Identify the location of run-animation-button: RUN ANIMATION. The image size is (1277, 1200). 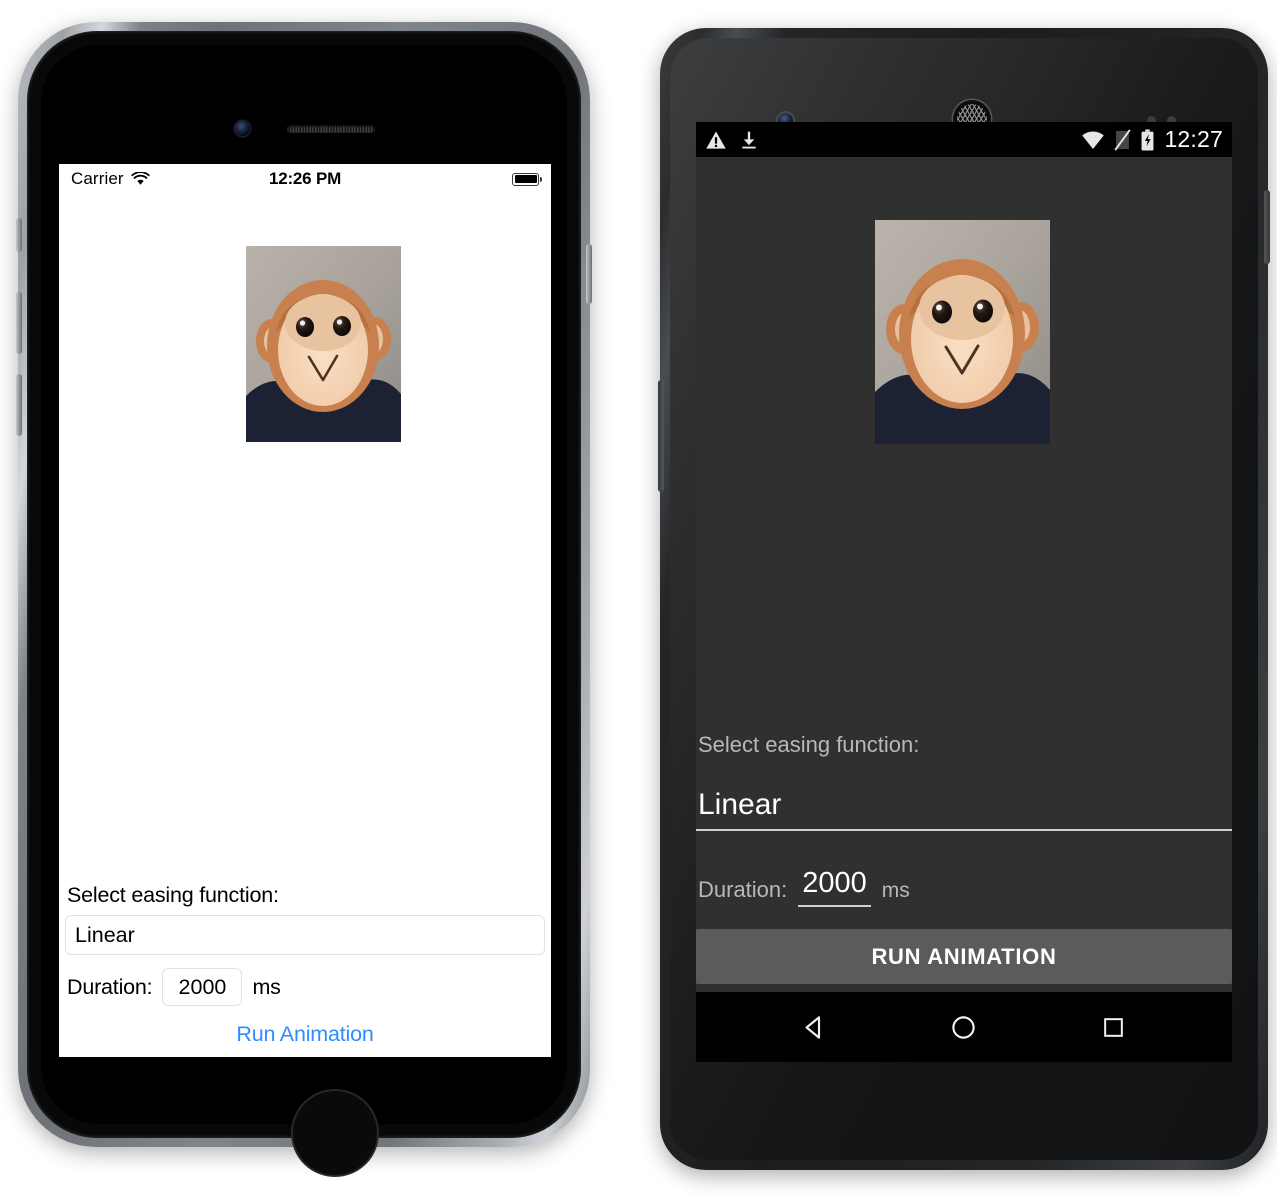
(964, 956).